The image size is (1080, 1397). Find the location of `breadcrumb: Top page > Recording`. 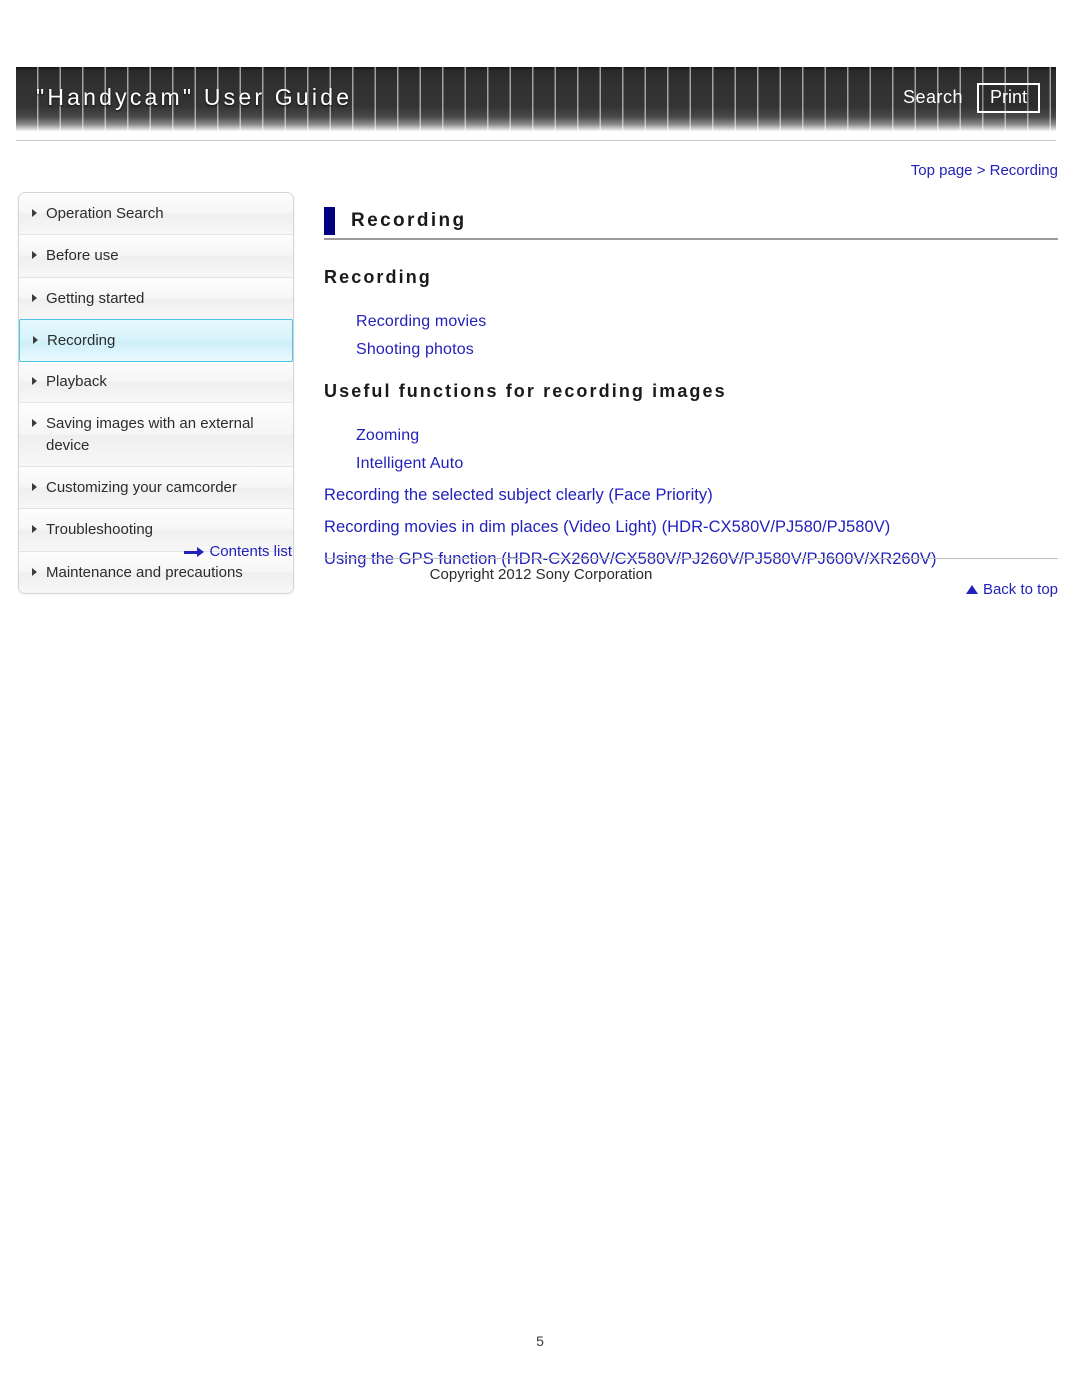

breadcrumb: Top page > Recording is located at coordinates (984, 170).